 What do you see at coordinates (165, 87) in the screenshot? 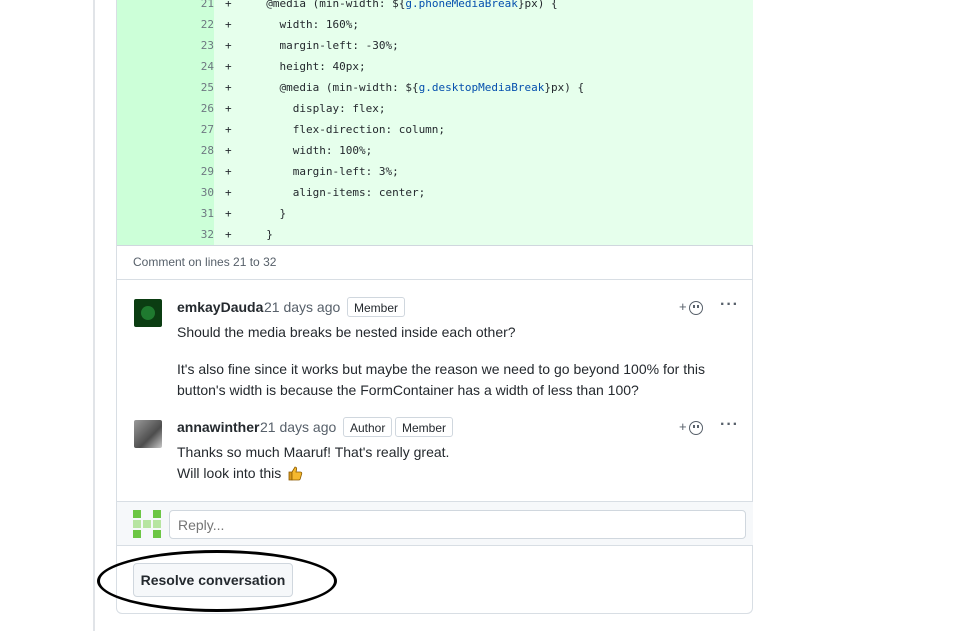
I see `line-number: 25` at bounding box center [165, 87].